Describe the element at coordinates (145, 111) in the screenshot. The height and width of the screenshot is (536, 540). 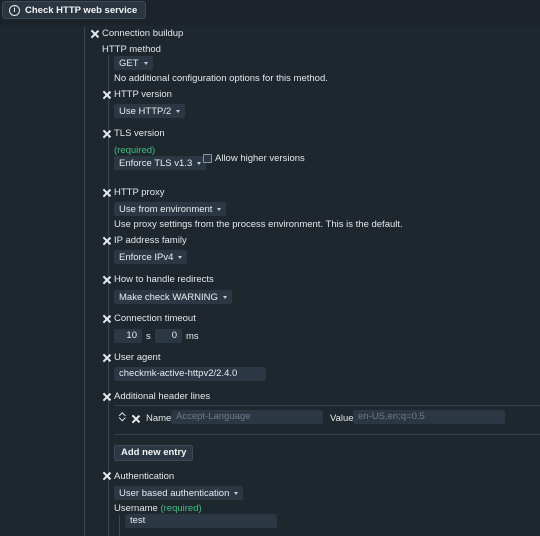
I see `http-version-value: Use HTTP/2` at that location.